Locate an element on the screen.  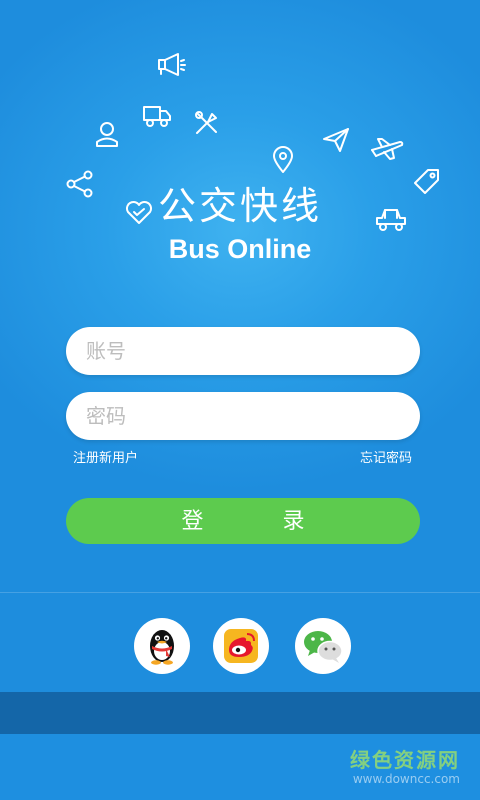
weibo-login-button is located at coordinates (241, 646).